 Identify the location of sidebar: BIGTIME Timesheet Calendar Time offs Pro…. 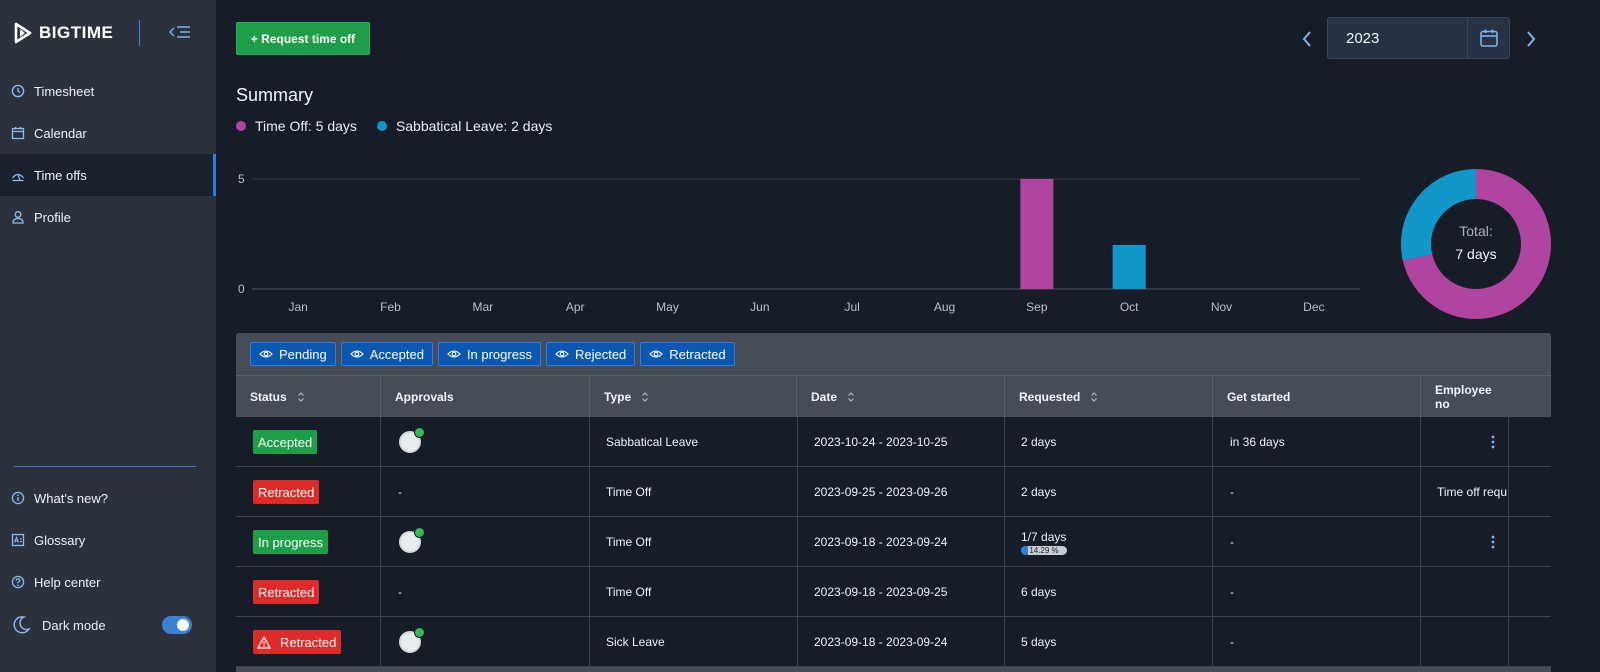
(108, 336).